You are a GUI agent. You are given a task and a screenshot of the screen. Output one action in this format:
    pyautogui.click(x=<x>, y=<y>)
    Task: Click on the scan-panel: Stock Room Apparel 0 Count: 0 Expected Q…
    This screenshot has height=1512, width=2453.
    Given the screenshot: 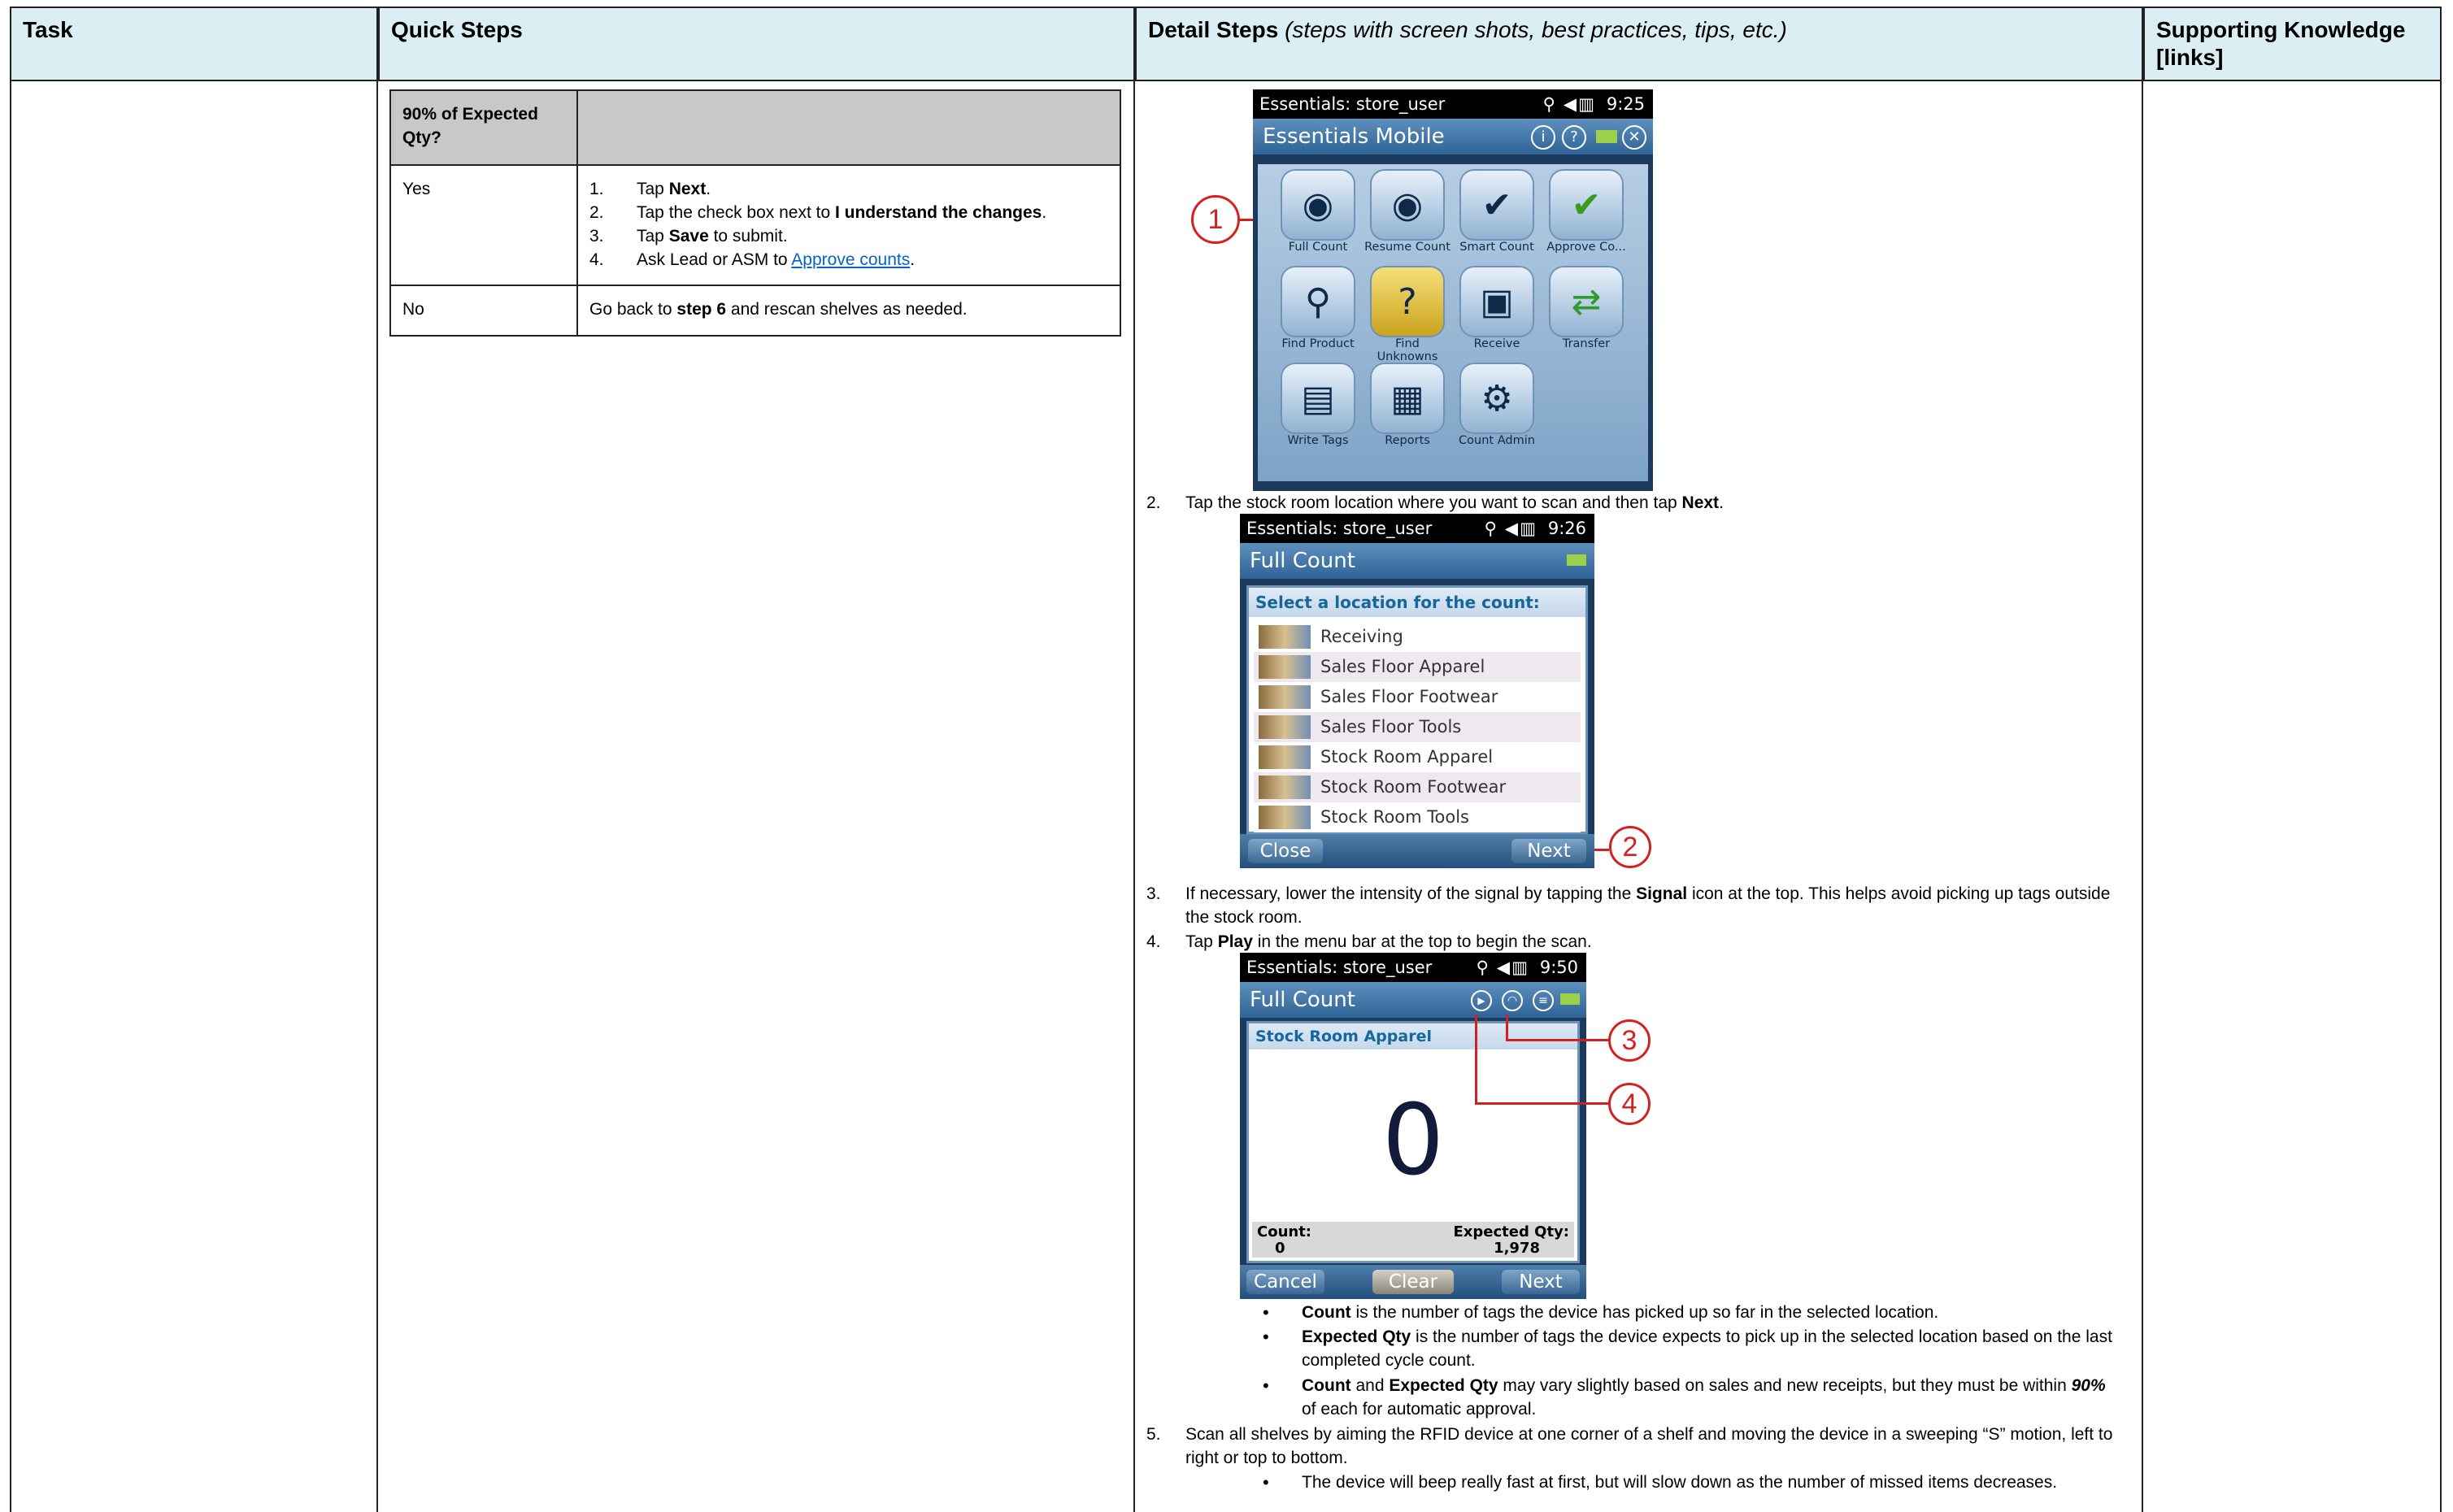 What is the action you would take?
    pyautogui.click(x=1413, y=1142)
    